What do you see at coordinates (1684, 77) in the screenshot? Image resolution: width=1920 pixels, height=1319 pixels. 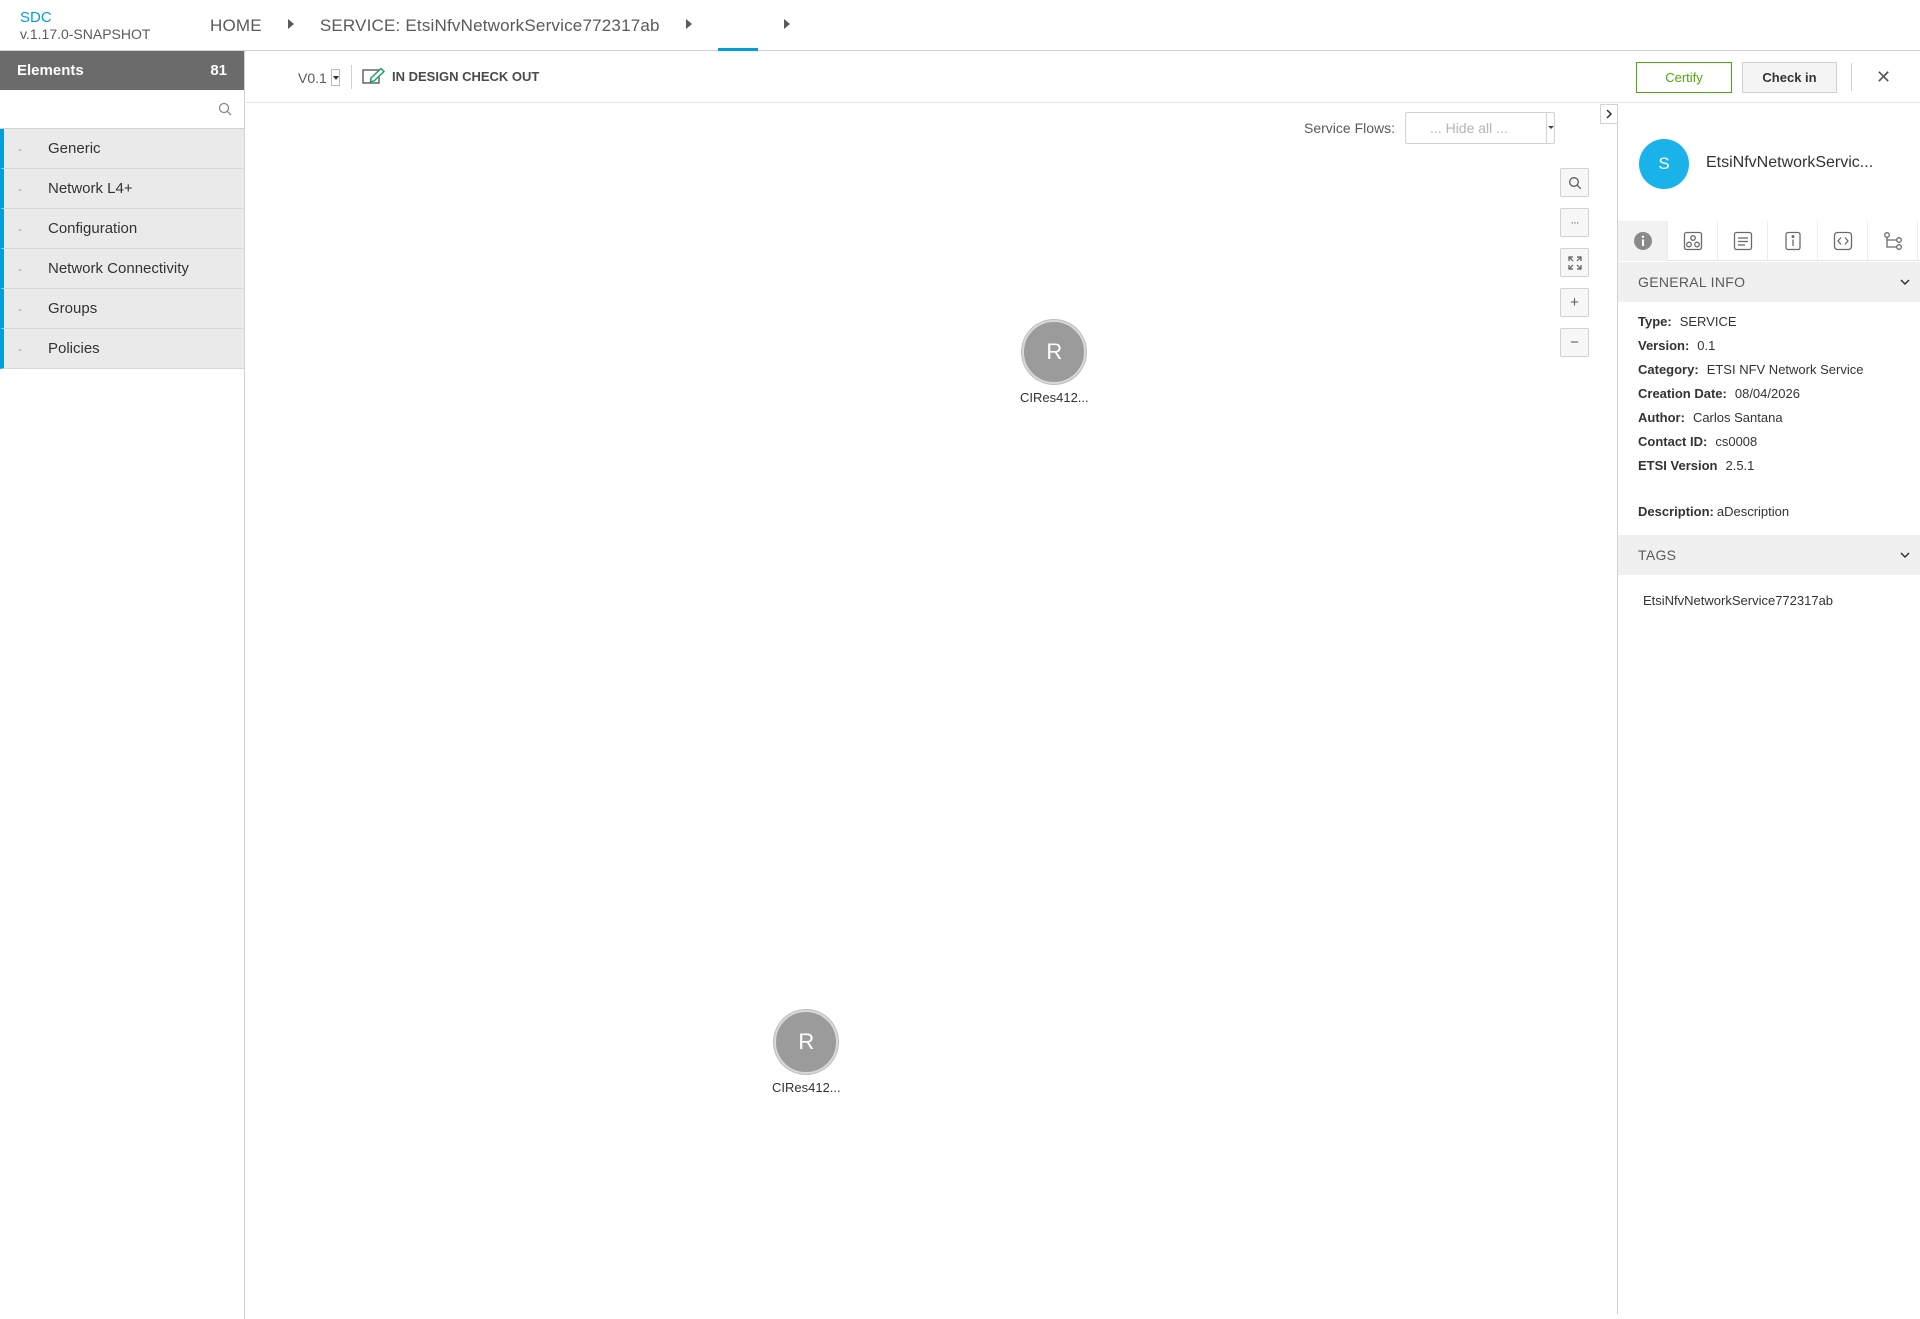 I see `certify-button: Certify` at bounding box center [1684, 77].